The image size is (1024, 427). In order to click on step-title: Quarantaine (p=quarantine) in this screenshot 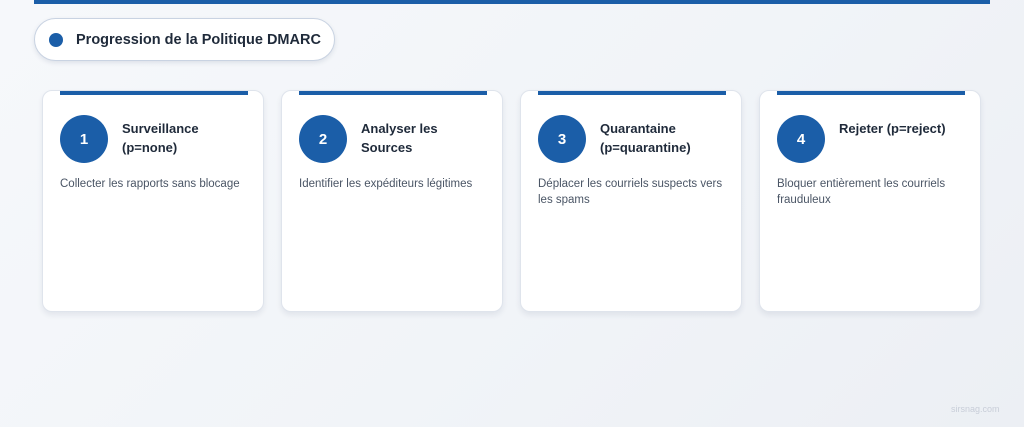, I will do `click(645, 138)`.